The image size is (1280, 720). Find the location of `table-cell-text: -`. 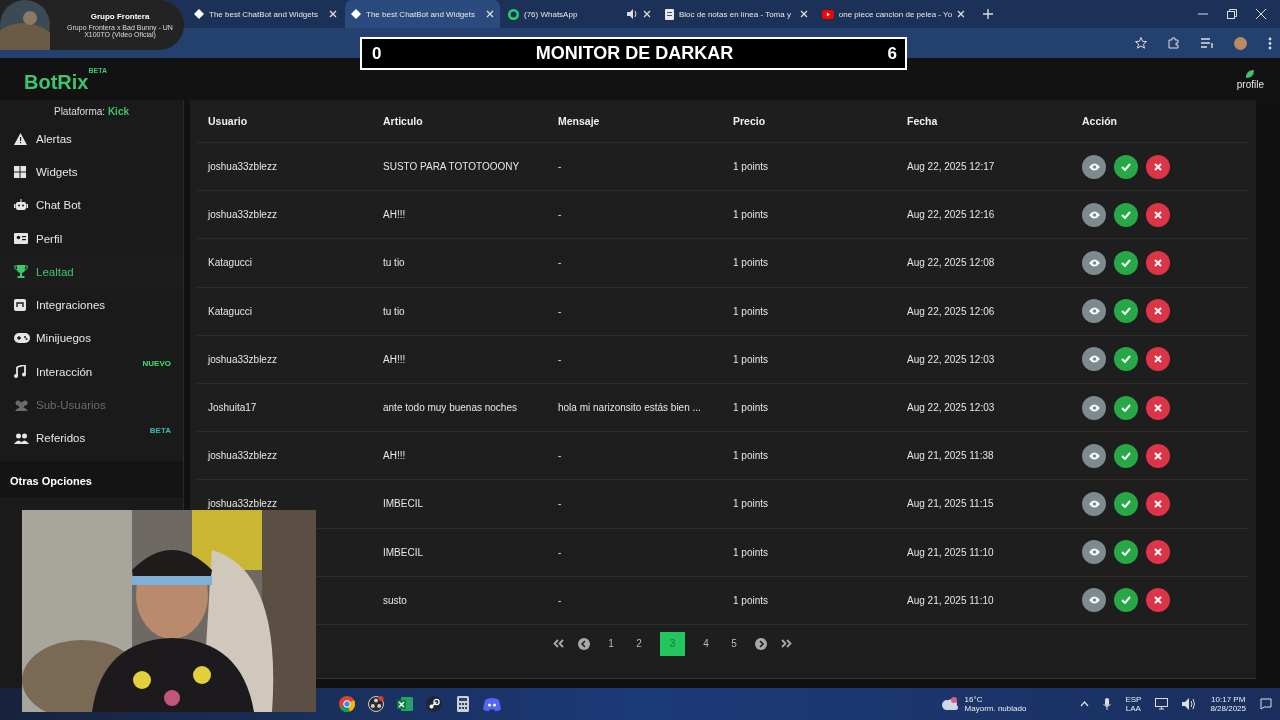

table-cell-text: - is located at coordinates (560, 359).